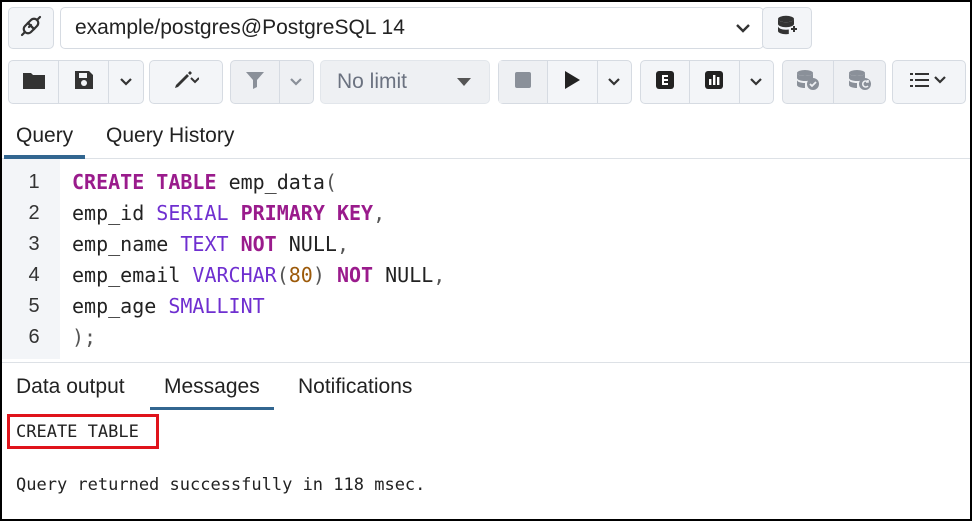 The width and height of the screenshot is (972, 521). Describe the element at coordinates (486, 275) in the screenshot. I see `code-line: 4 emp_email VARCHAR(80) NOT NULL,` at that location.